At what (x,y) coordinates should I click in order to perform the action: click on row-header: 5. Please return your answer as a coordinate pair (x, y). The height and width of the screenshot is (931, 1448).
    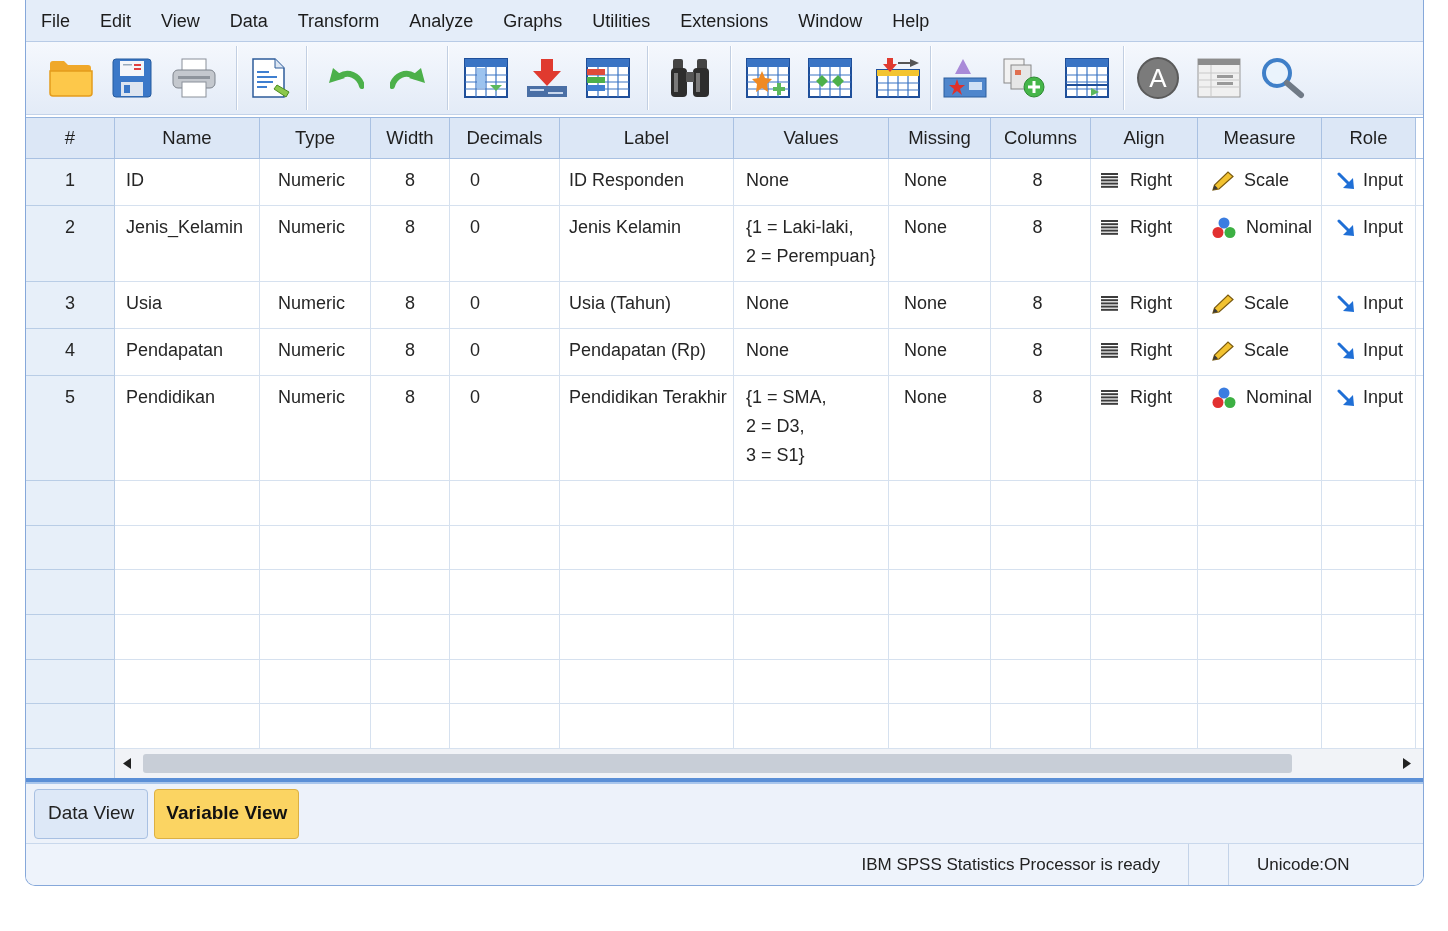
    Looking at the image, I should click on (70, 428).